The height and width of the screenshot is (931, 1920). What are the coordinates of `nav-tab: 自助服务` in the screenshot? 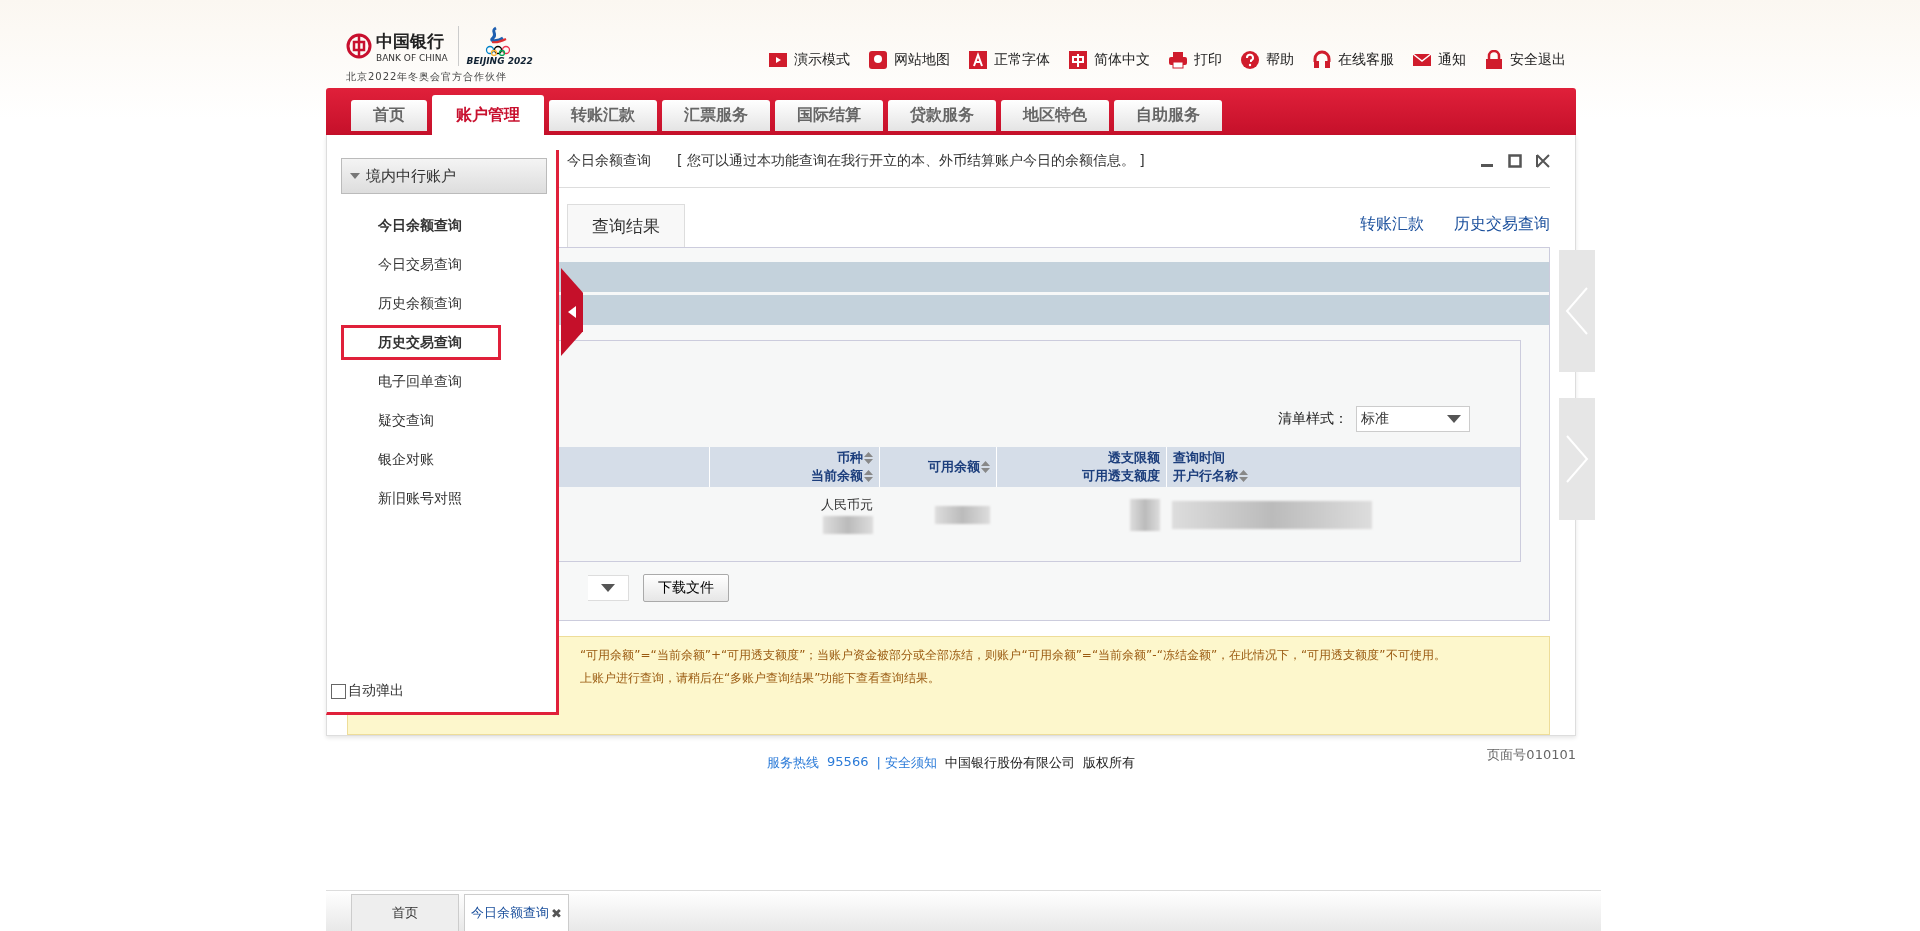 It's located at (1168, 115).